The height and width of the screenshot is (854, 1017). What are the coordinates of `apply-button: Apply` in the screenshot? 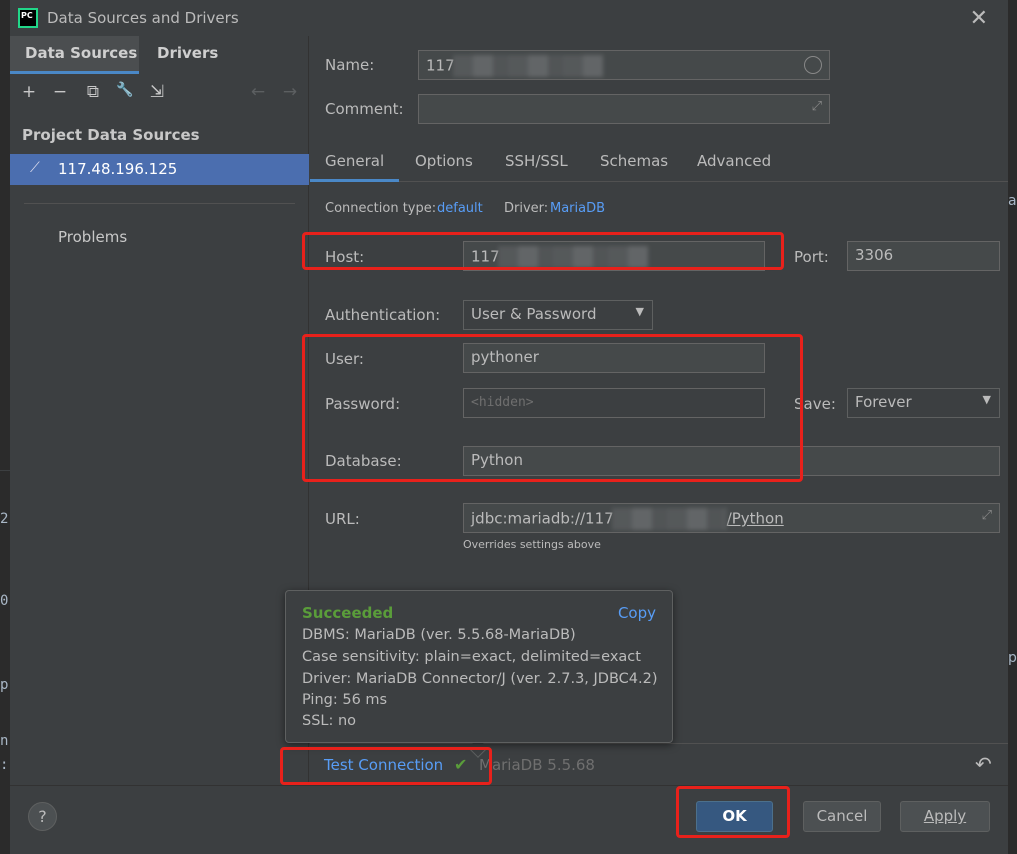 It's located at (945, 816).